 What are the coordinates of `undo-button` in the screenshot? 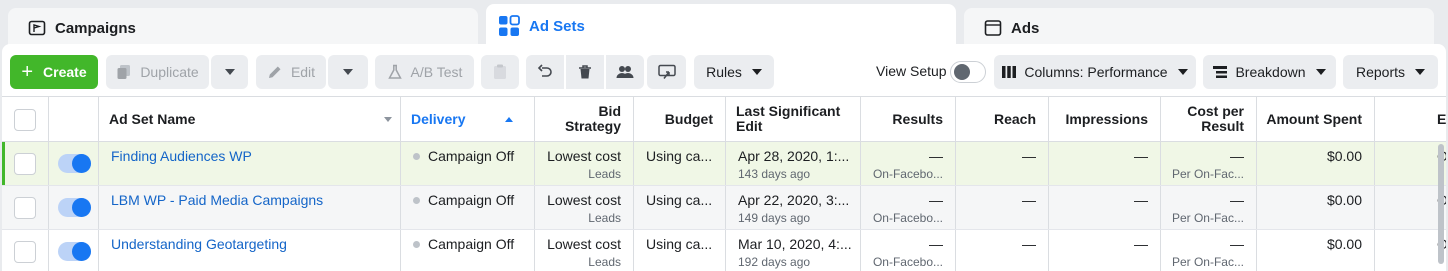 It's located at (545, 72).